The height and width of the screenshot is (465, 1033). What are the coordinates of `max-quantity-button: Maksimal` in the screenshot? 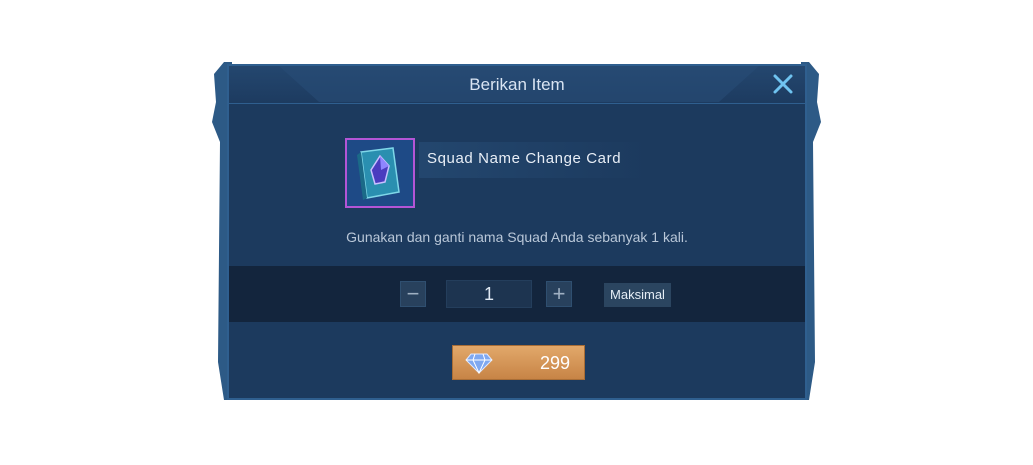 It's located at (637, 295).